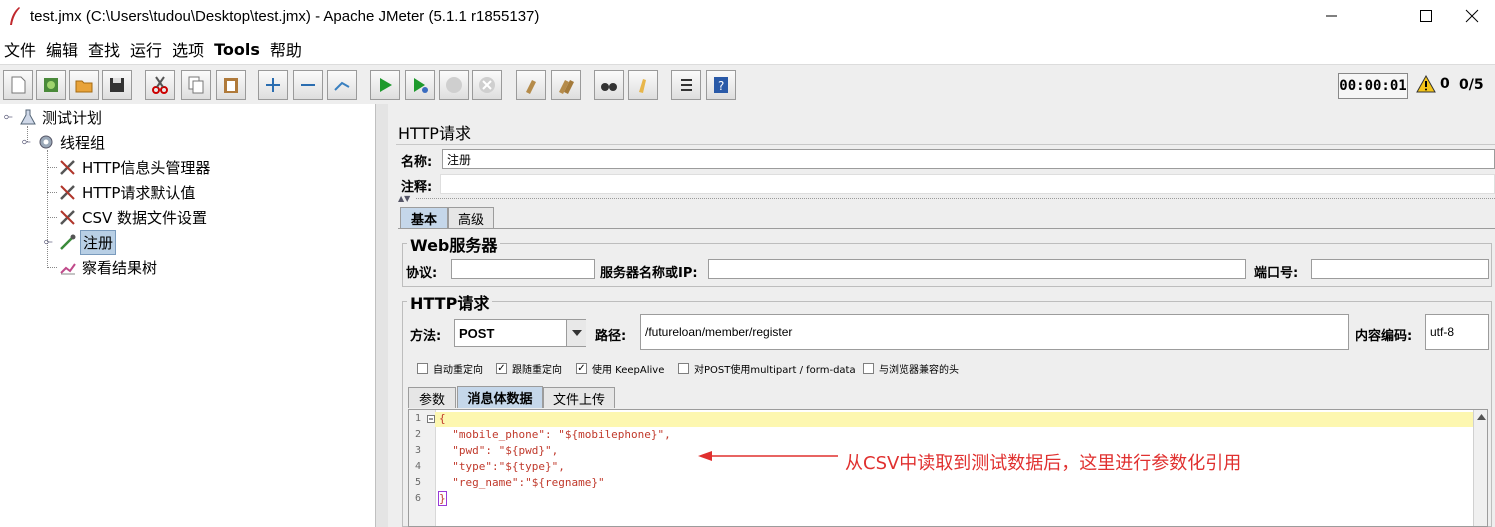 The width and height of the screenshot is (1495, 527). Describe the element at coordinates (385, 85) in the screenshot. I see `start-button` at that location.